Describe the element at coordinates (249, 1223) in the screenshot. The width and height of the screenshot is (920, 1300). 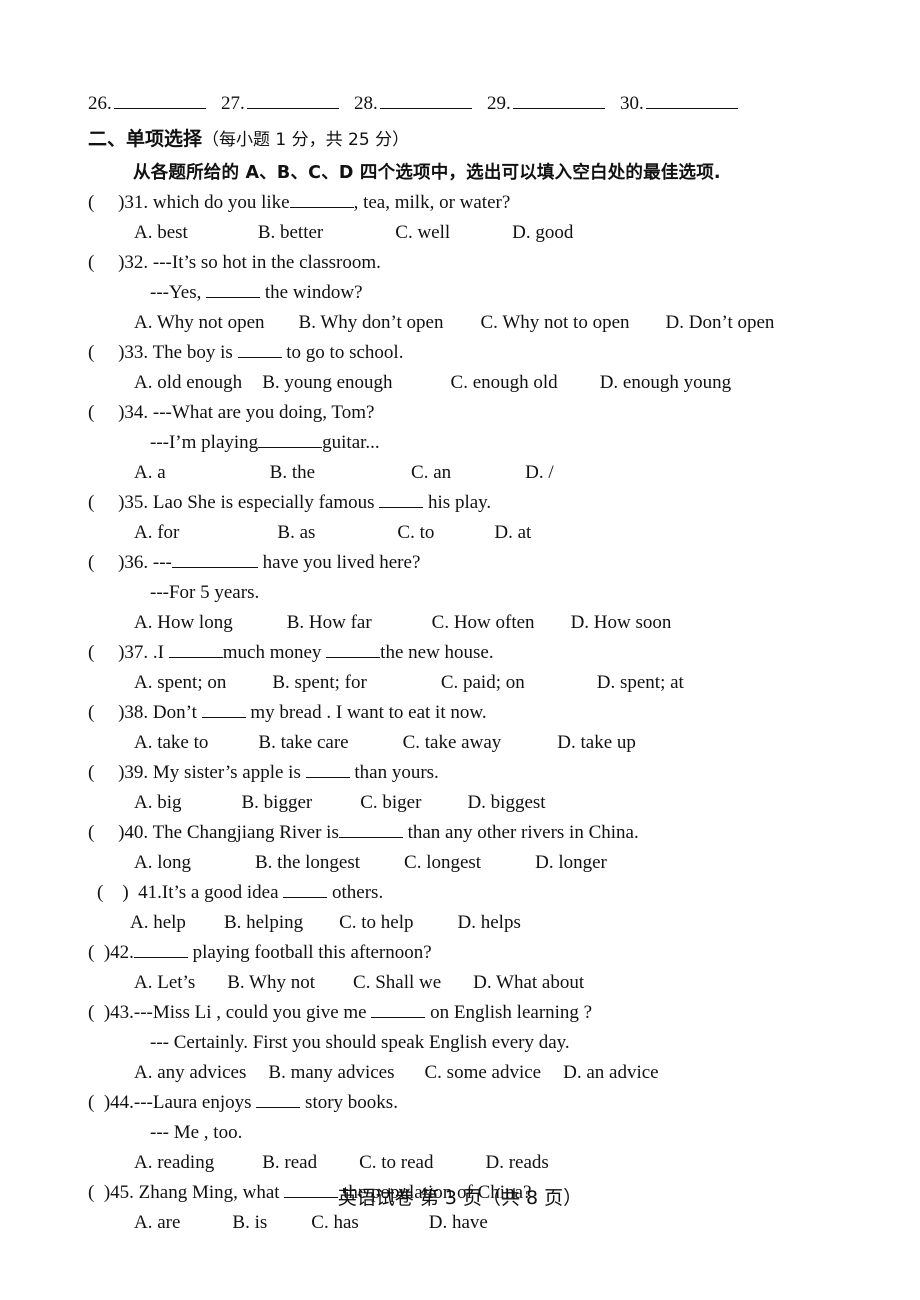
I see `option-choice: B. is` at that location.